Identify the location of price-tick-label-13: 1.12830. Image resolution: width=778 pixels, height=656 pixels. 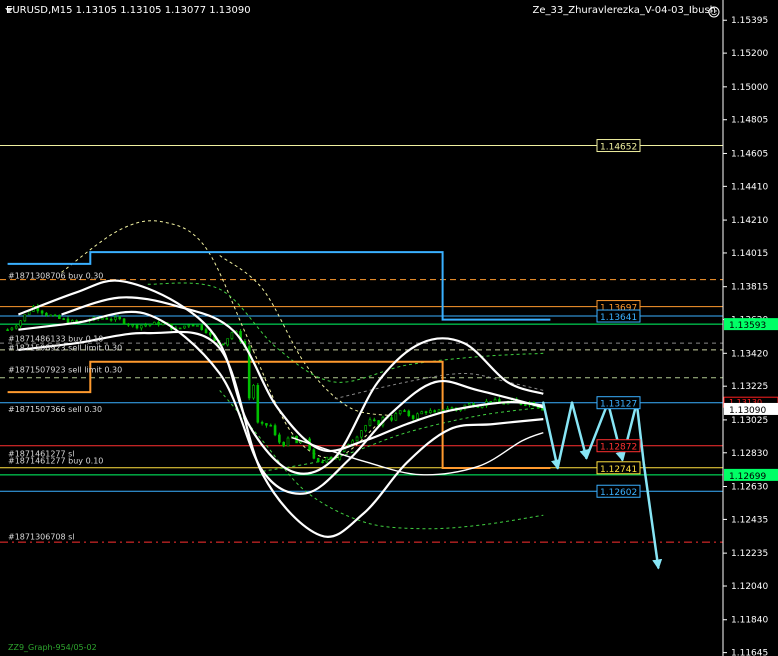
(749, 454).